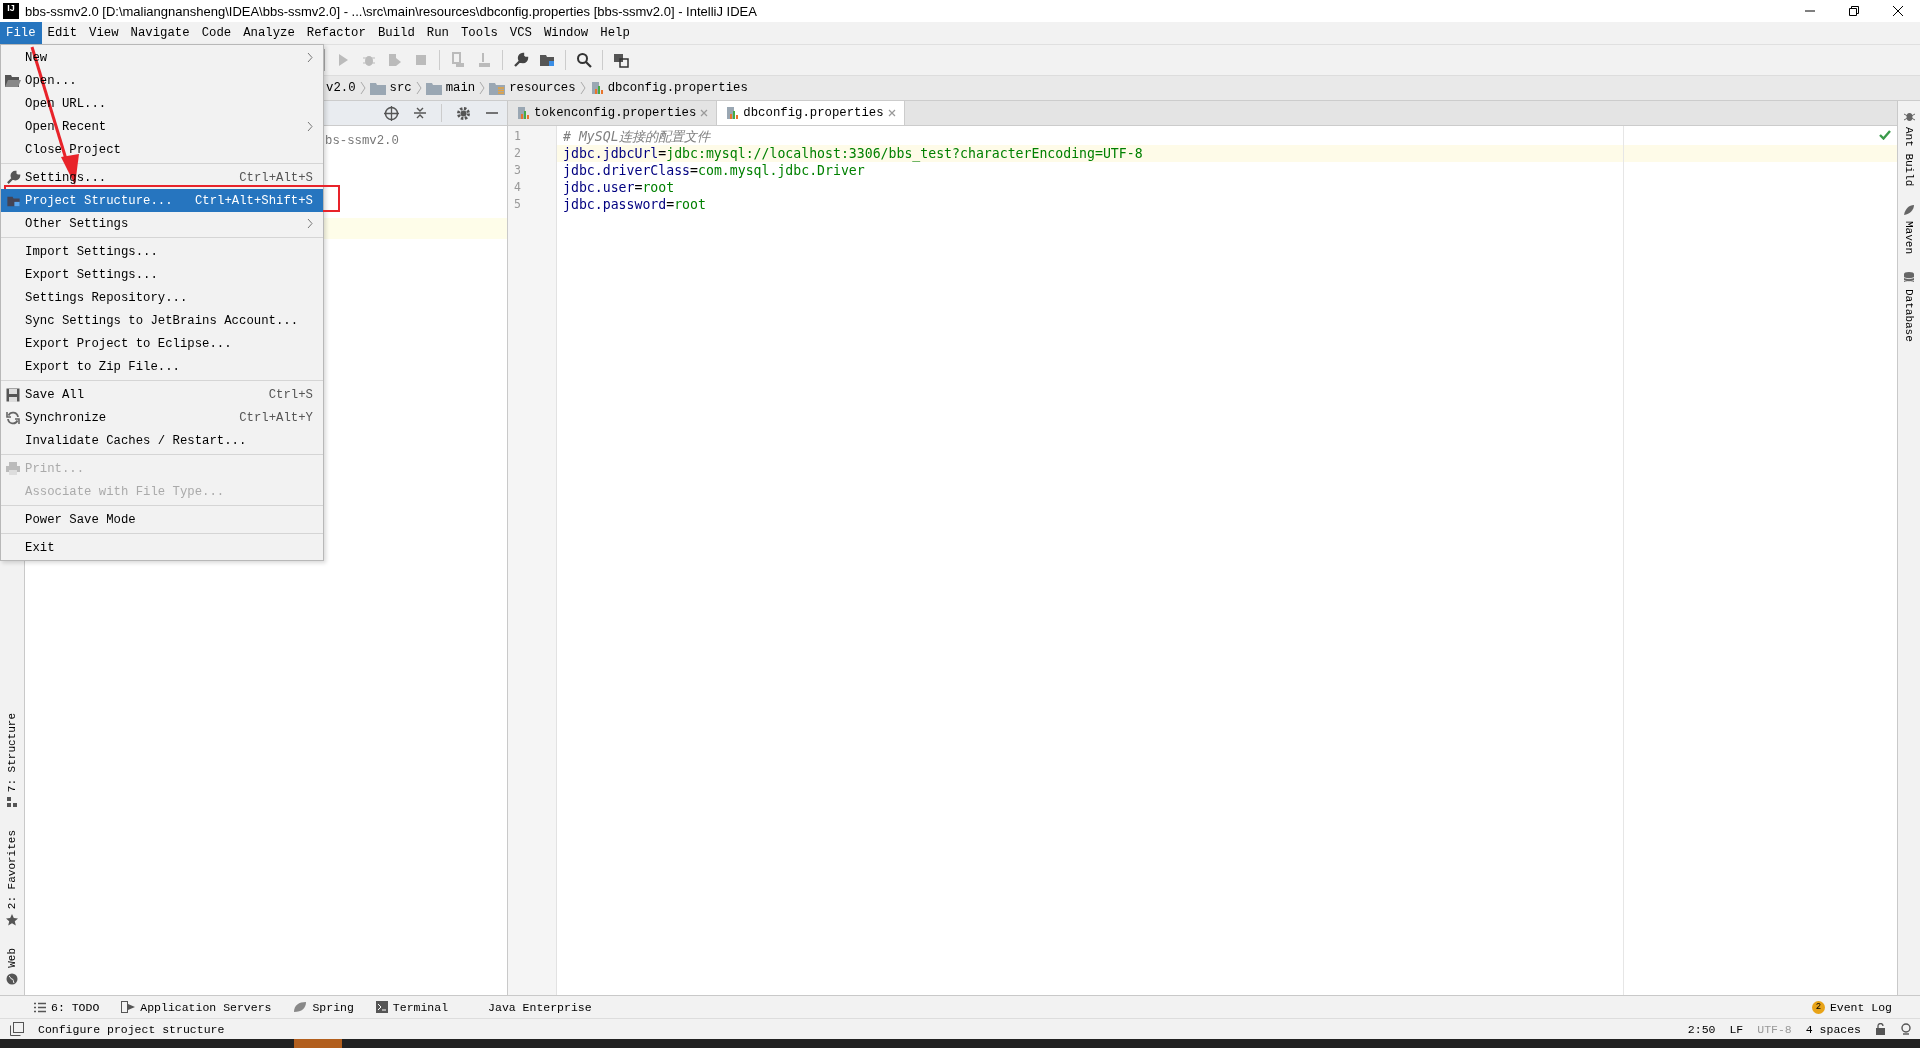  What do you see at coordinates (1701, 1029) in the screenshot?
I see `caret-position: 2:50` at bounding box center [1701, 1029].